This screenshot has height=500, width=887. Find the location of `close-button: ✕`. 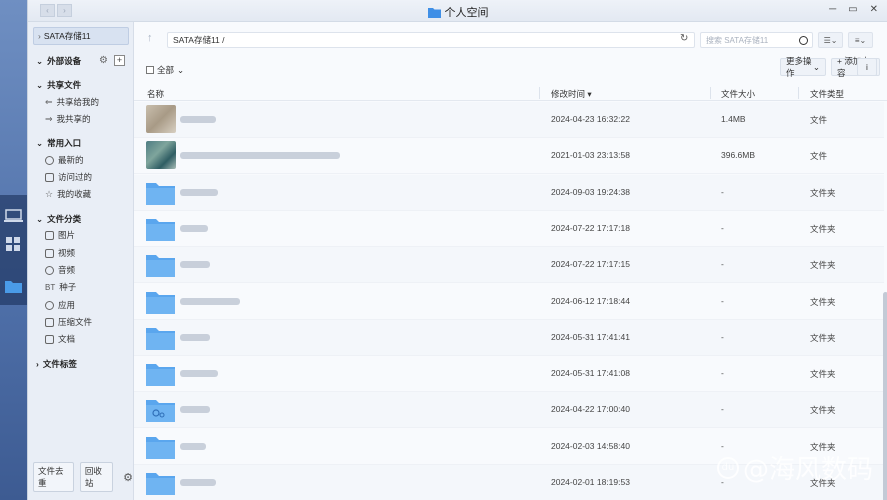

close-button: ✕ is located at coordinates (874, 9).